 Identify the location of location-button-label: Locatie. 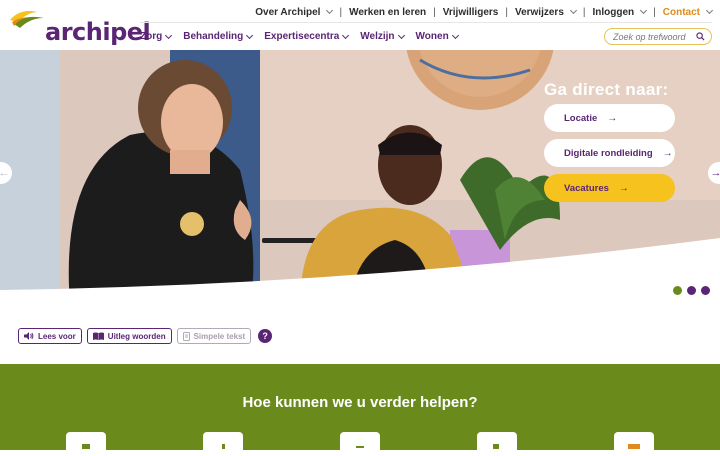
(580, 118).